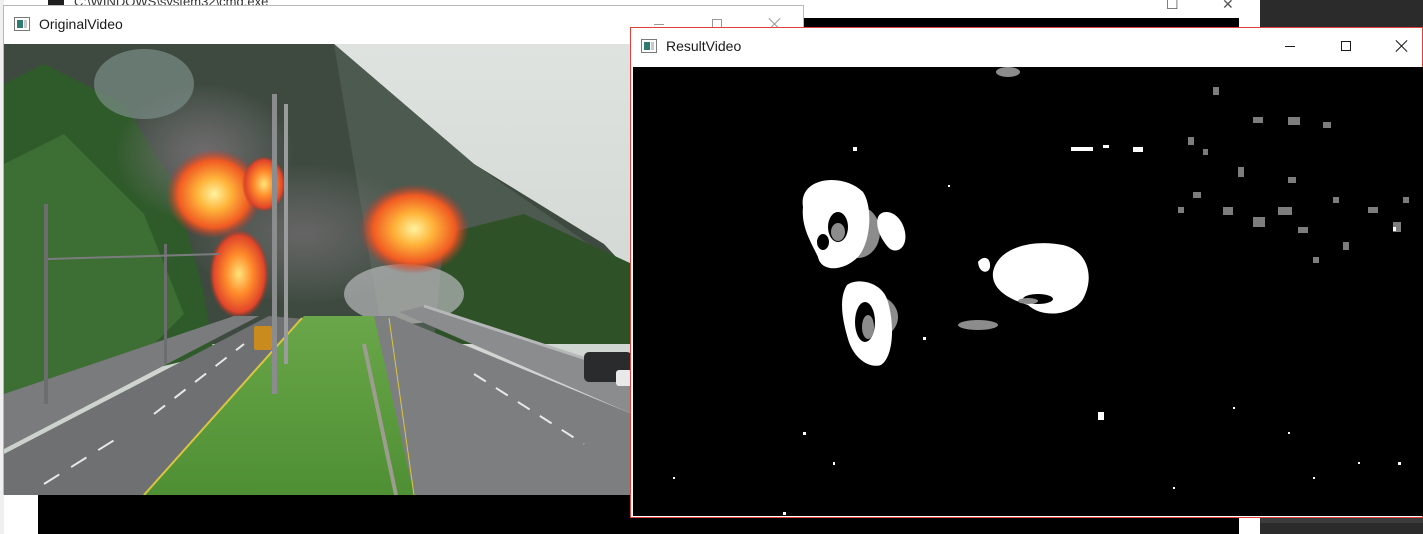 The width and height of the screenshot is (1423, 534). I want to click on result-video-titlebar: ResultVideo, so click(1026, 47).